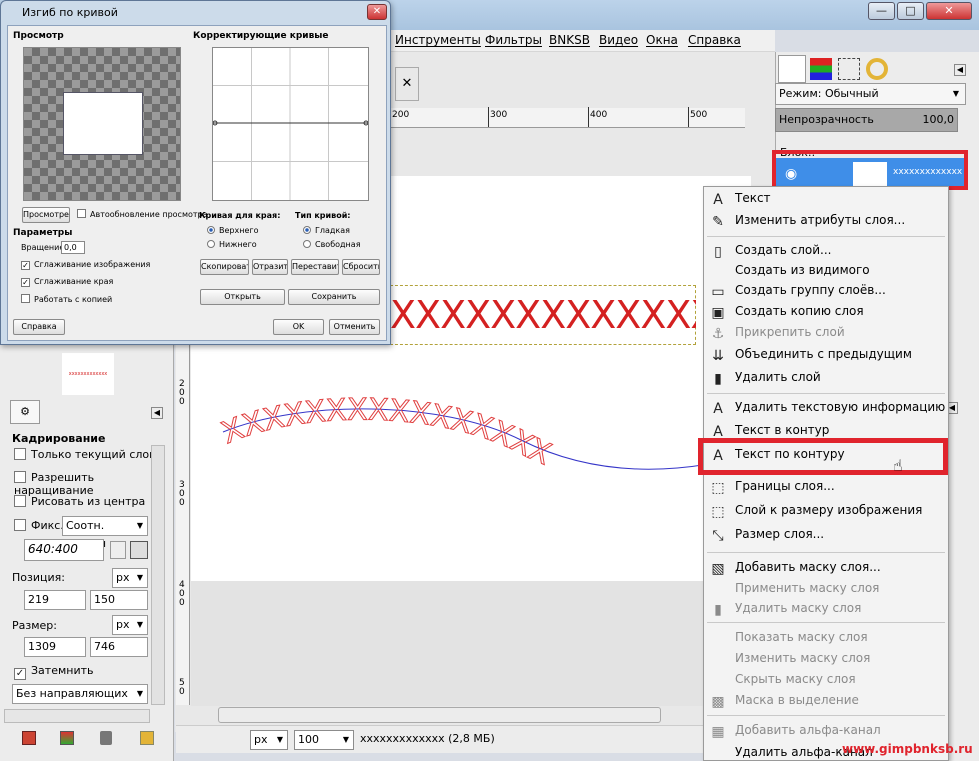  I want to click on work-copy-option: Работать с копией, so click(66, 299).